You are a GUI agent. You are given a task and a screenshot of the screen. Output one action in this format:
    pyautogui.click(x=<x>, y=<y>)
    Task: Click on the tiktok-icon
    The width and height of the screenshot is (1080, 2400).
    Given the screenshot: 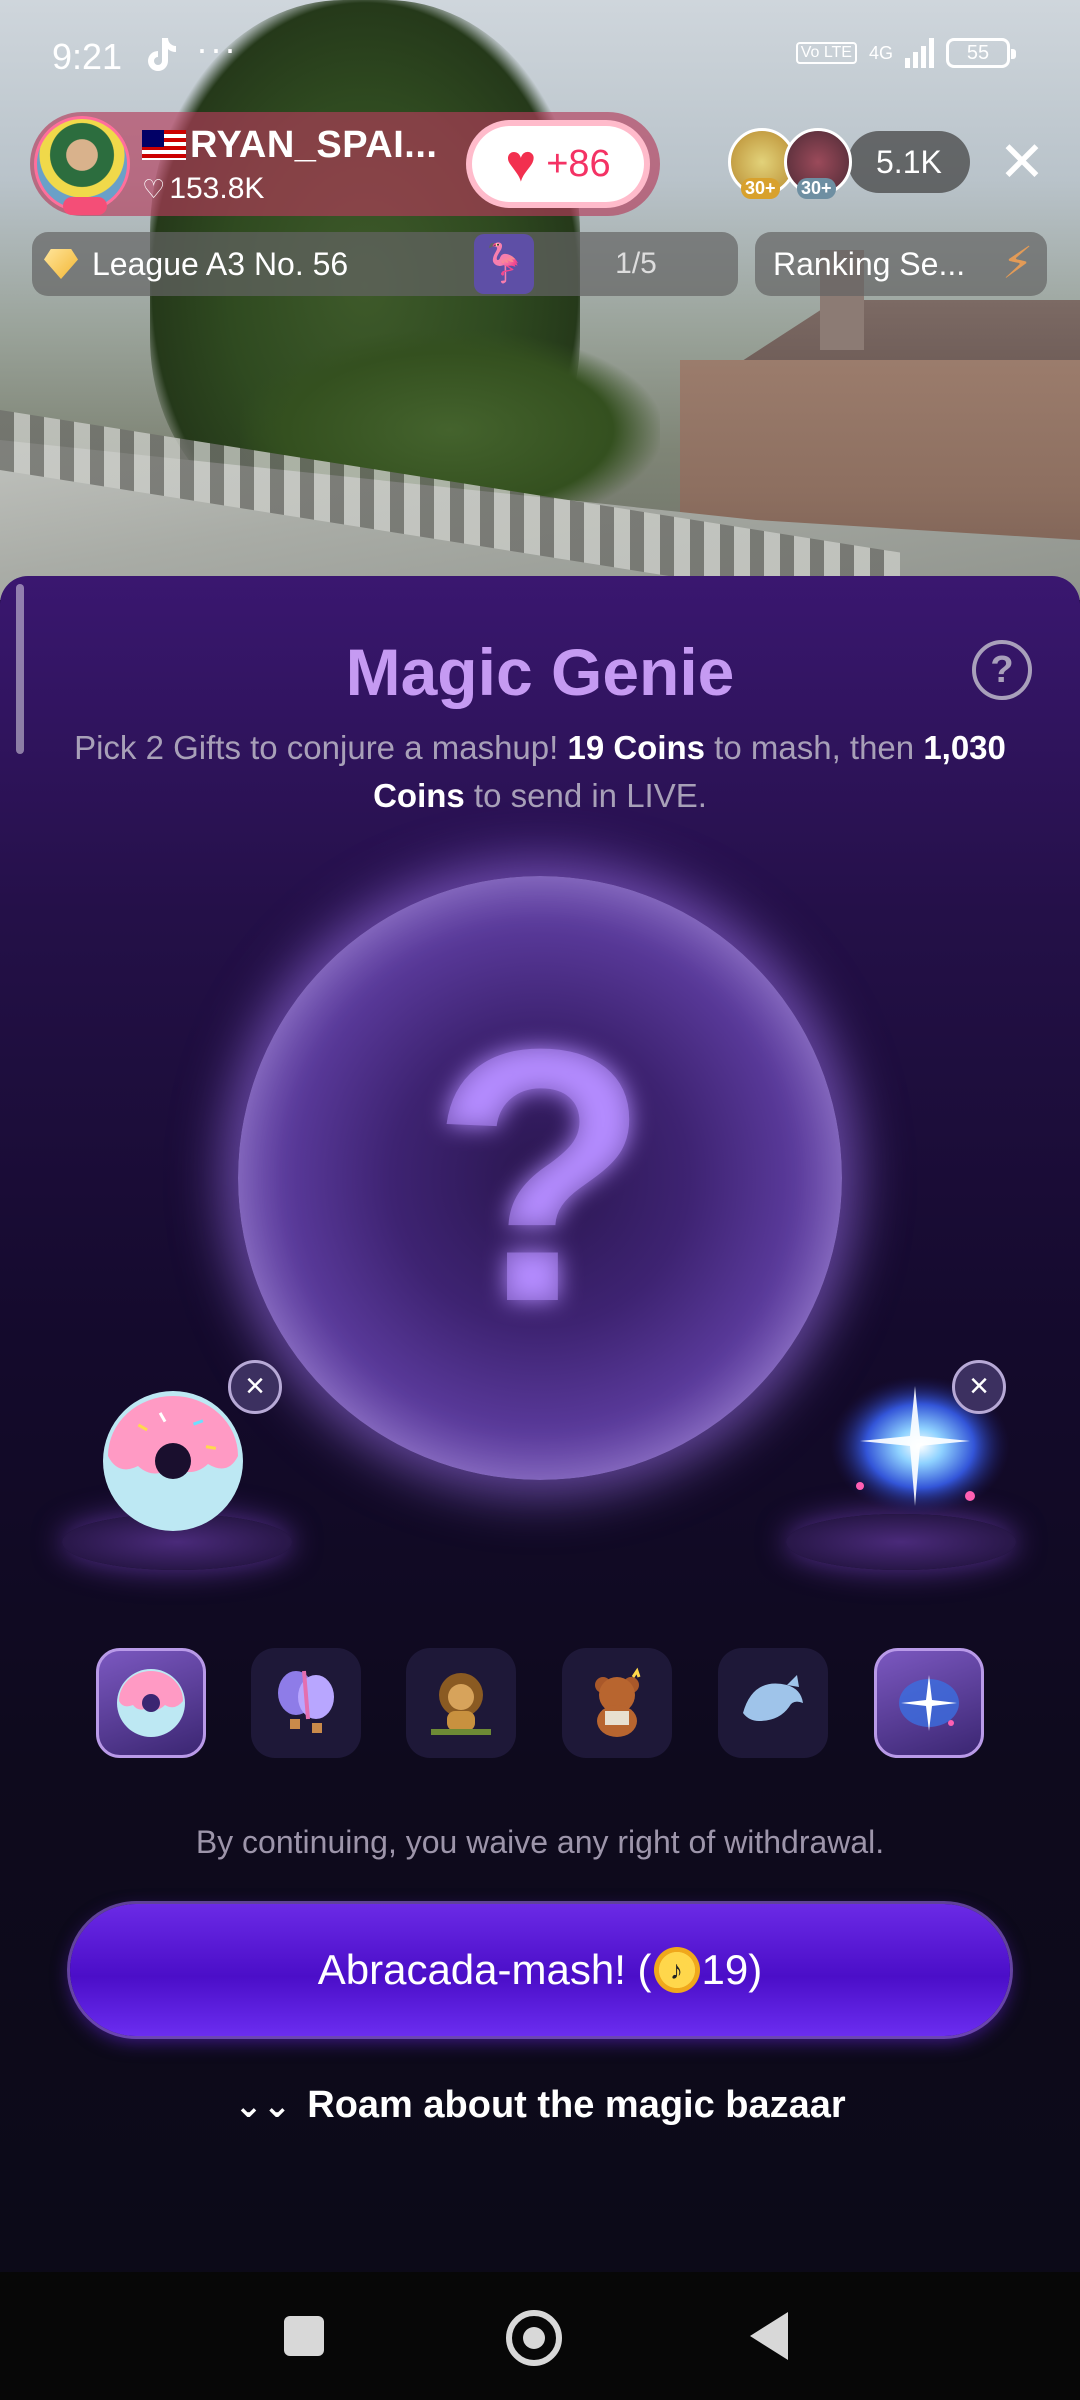 What is the action you would take?
    pyautogui.click(x=162, y=54)
    